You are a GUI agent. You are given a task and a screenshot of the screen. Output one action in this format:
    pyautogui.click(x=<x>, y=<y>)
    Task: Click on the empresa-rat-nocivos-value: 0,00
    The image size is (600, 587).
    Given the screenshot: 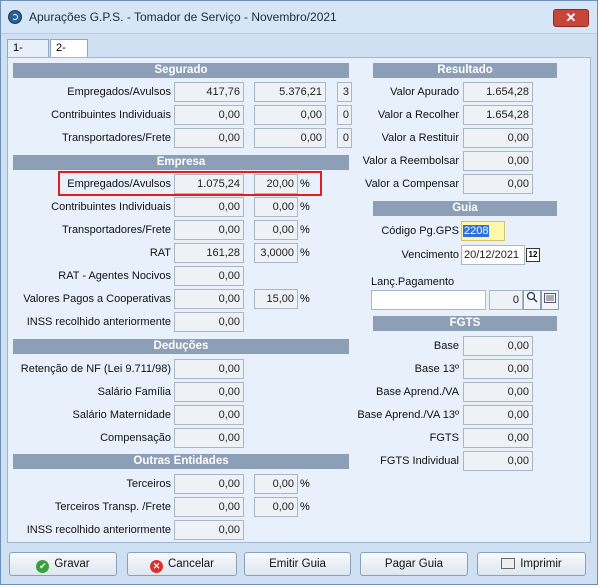 What is the action you would take?
    pyautogui.click(x=209, y=276)
    